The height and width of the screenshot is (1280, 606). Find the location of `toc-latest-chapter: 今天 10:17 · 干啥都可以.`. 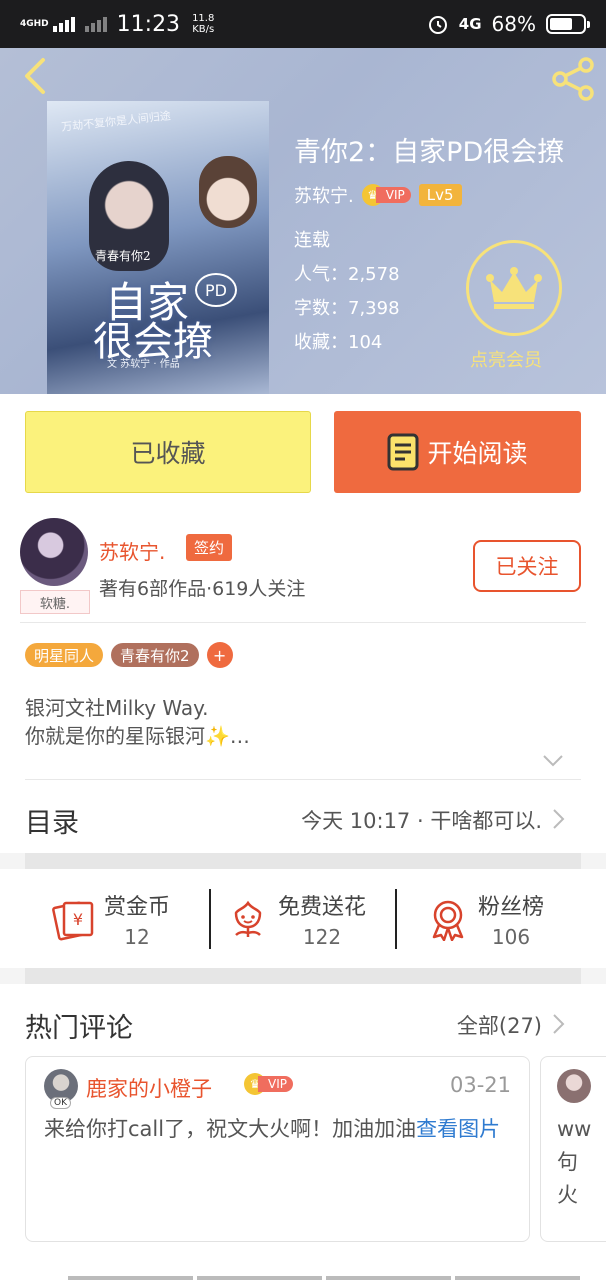

toc-latest-chapter: 今天 10:17 · 干啥都可以. is located at coordinates (421, 821).